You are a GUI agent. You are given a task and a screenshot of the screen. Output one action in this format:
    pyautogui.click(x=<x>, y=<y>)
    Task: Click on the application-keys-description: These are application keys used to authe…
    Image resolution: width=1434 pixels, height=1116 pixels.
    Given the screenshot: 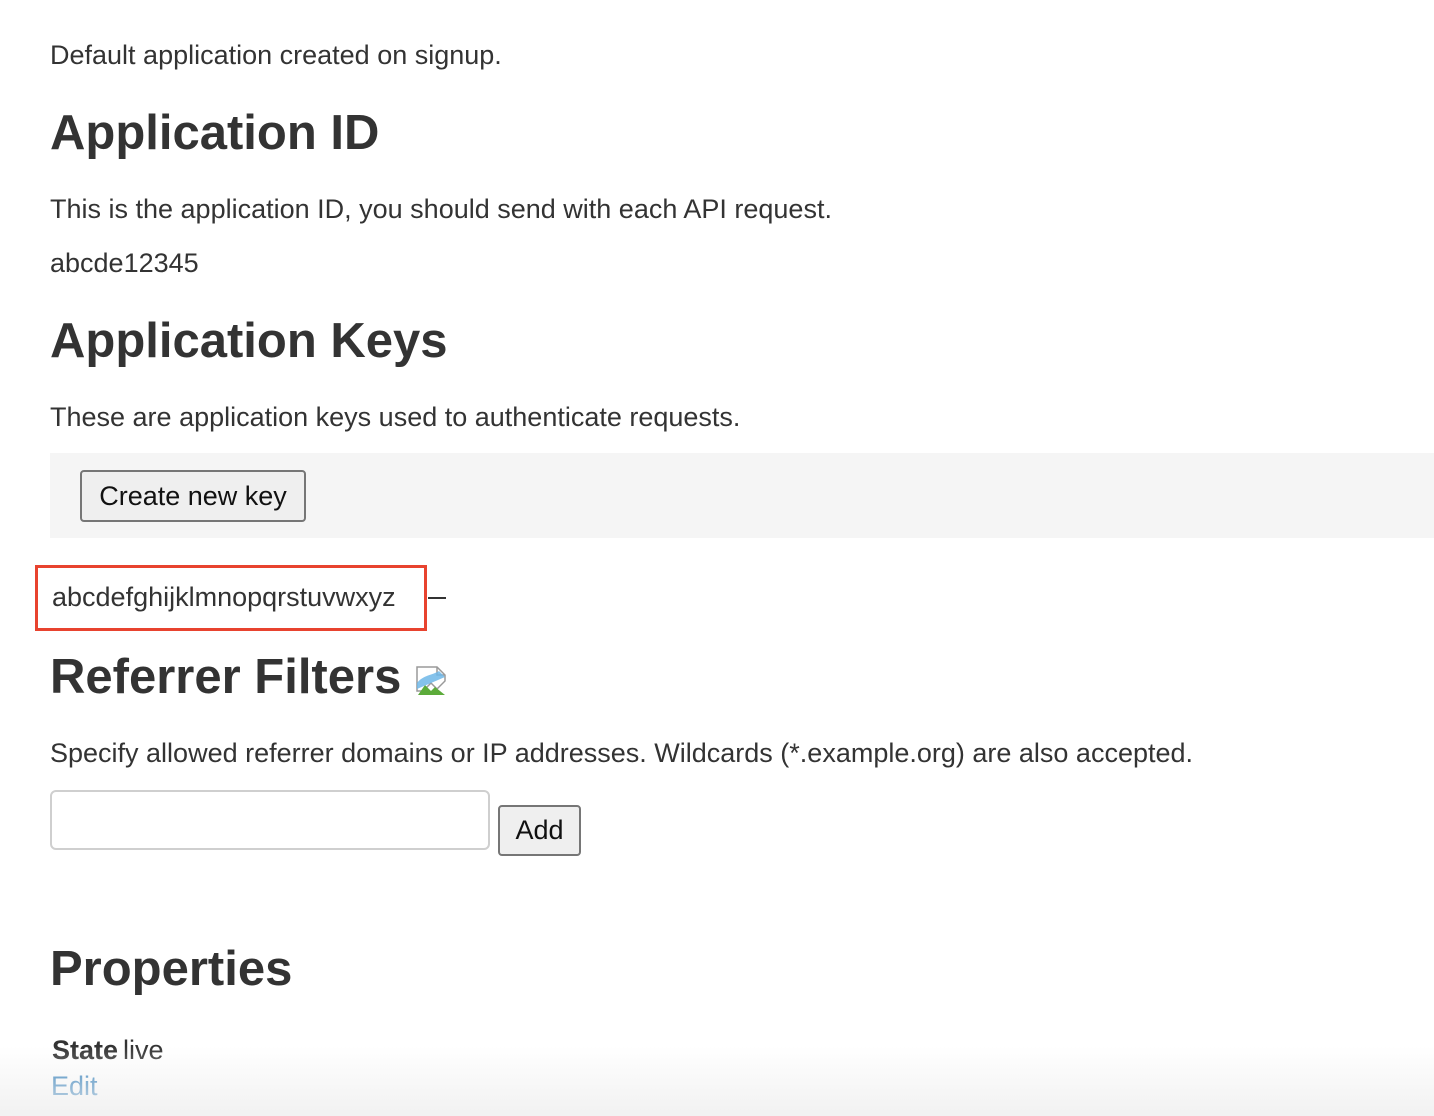 What is the action you would take?
    pyautogui.click(x=395, y=417)
    